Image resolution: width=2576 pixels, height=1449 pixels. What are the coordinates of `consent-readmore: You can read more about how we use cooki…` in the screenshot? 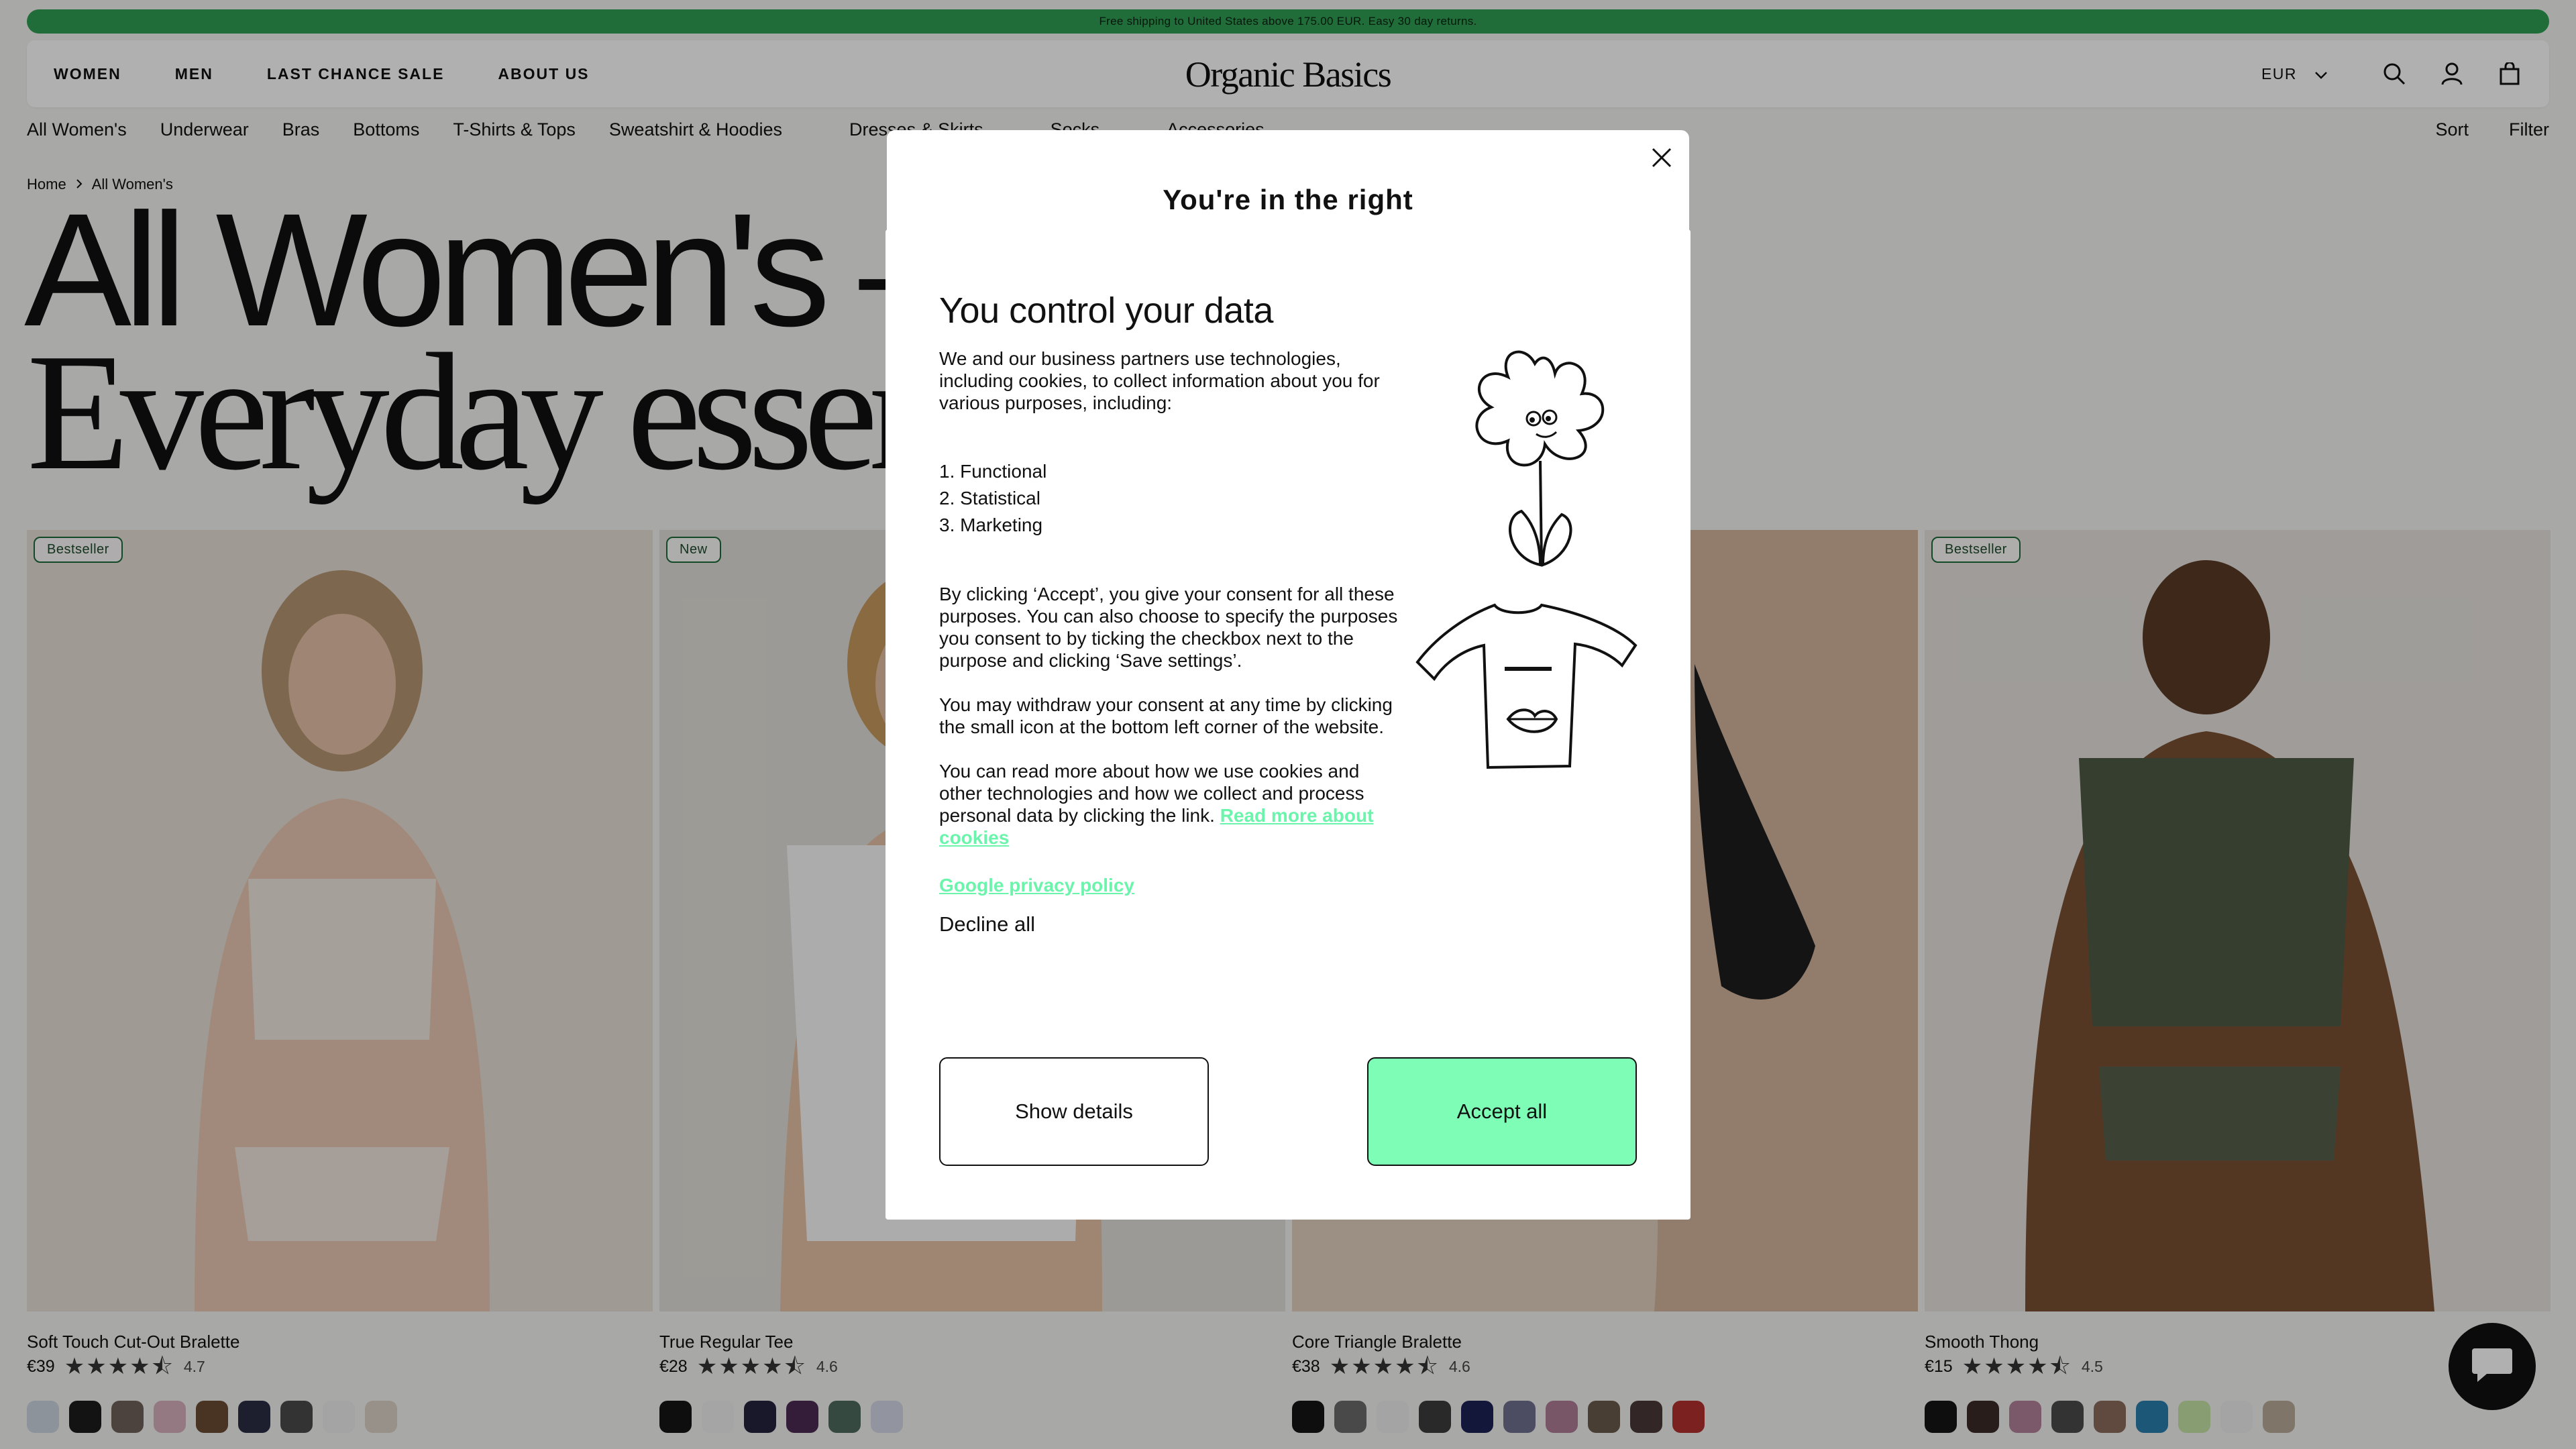 It's located at (1170, 804).